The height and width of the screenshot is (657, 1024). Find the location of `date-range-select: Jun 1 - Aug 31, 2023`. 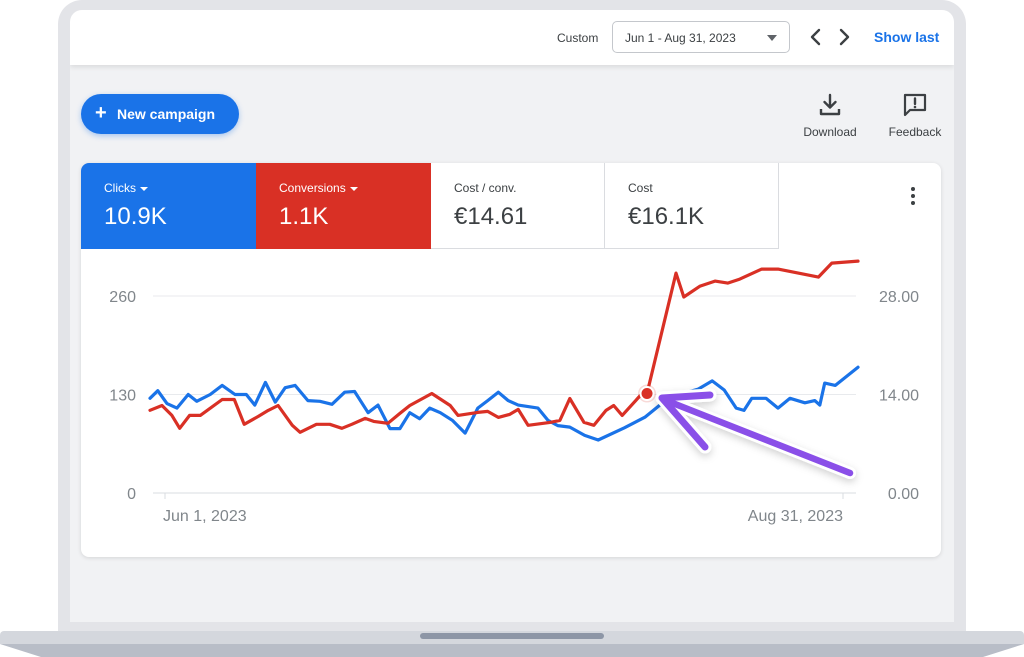

date-range-select: Jun 1 - Aug 31, 2023 is located at coordinates (701, 37).